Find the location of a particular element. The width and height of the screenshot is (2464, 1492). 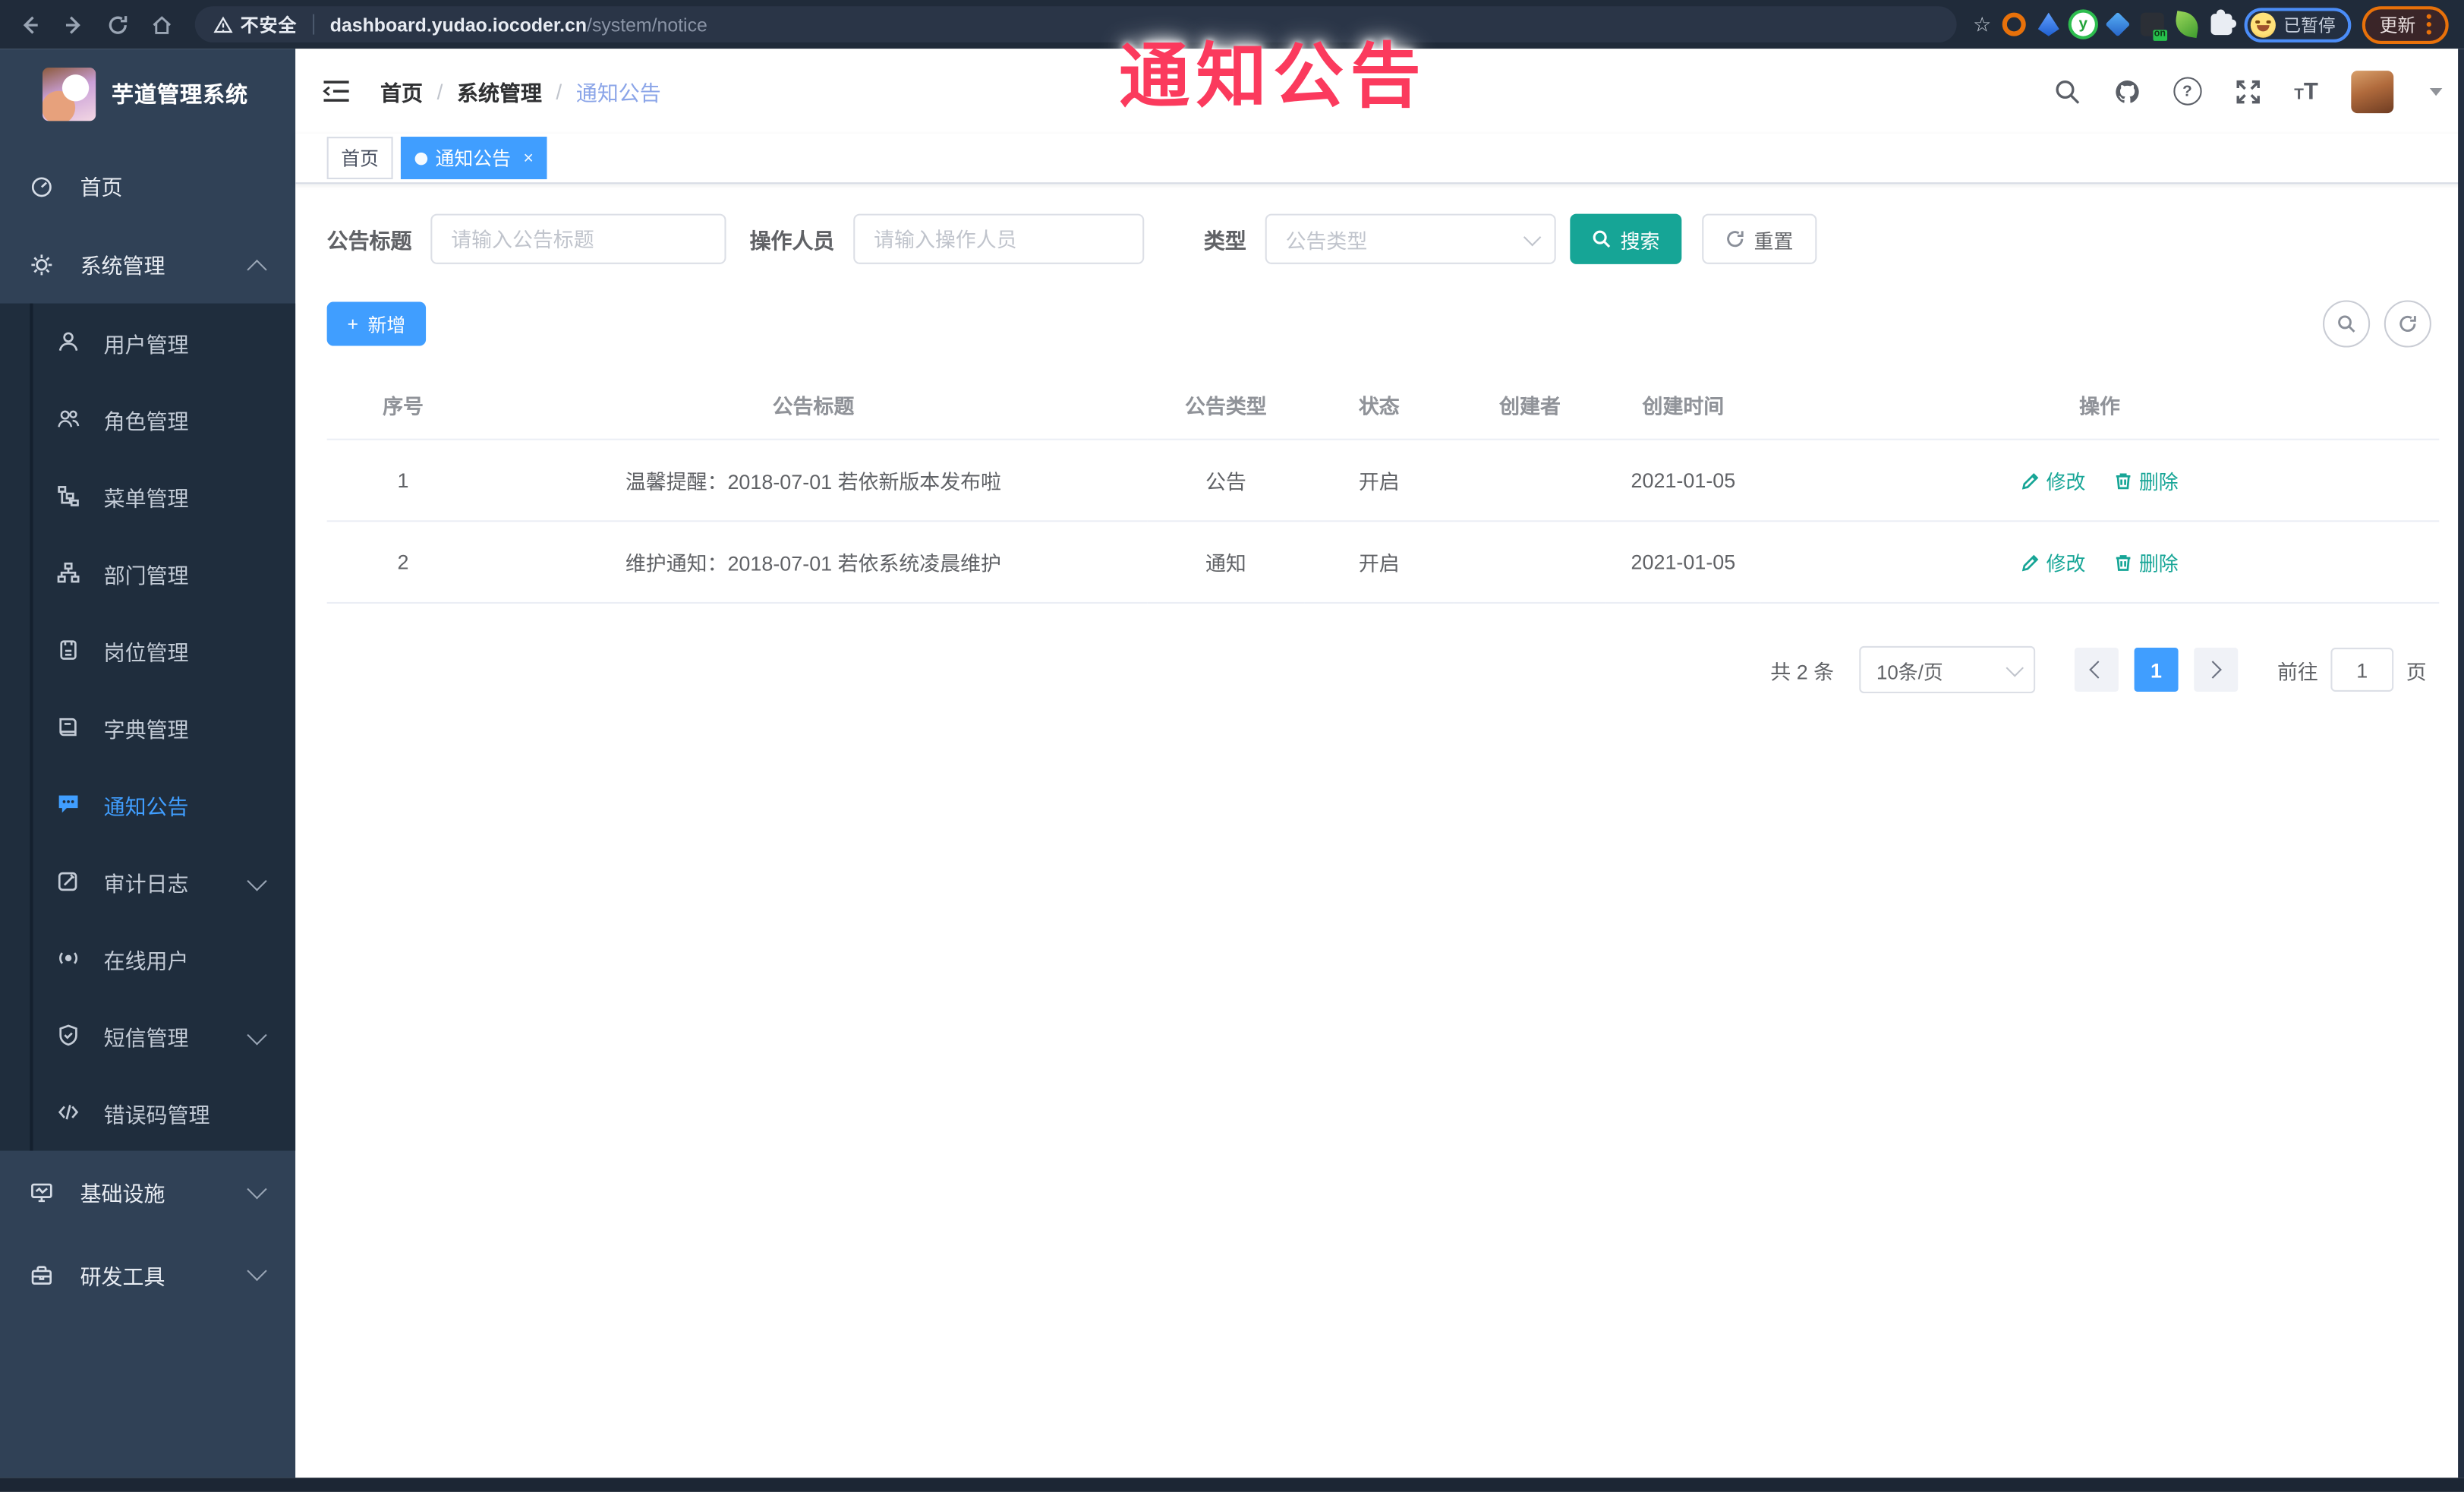

sidebar-item-devtools: 研发工具 is located at coordinates (147, 1274).